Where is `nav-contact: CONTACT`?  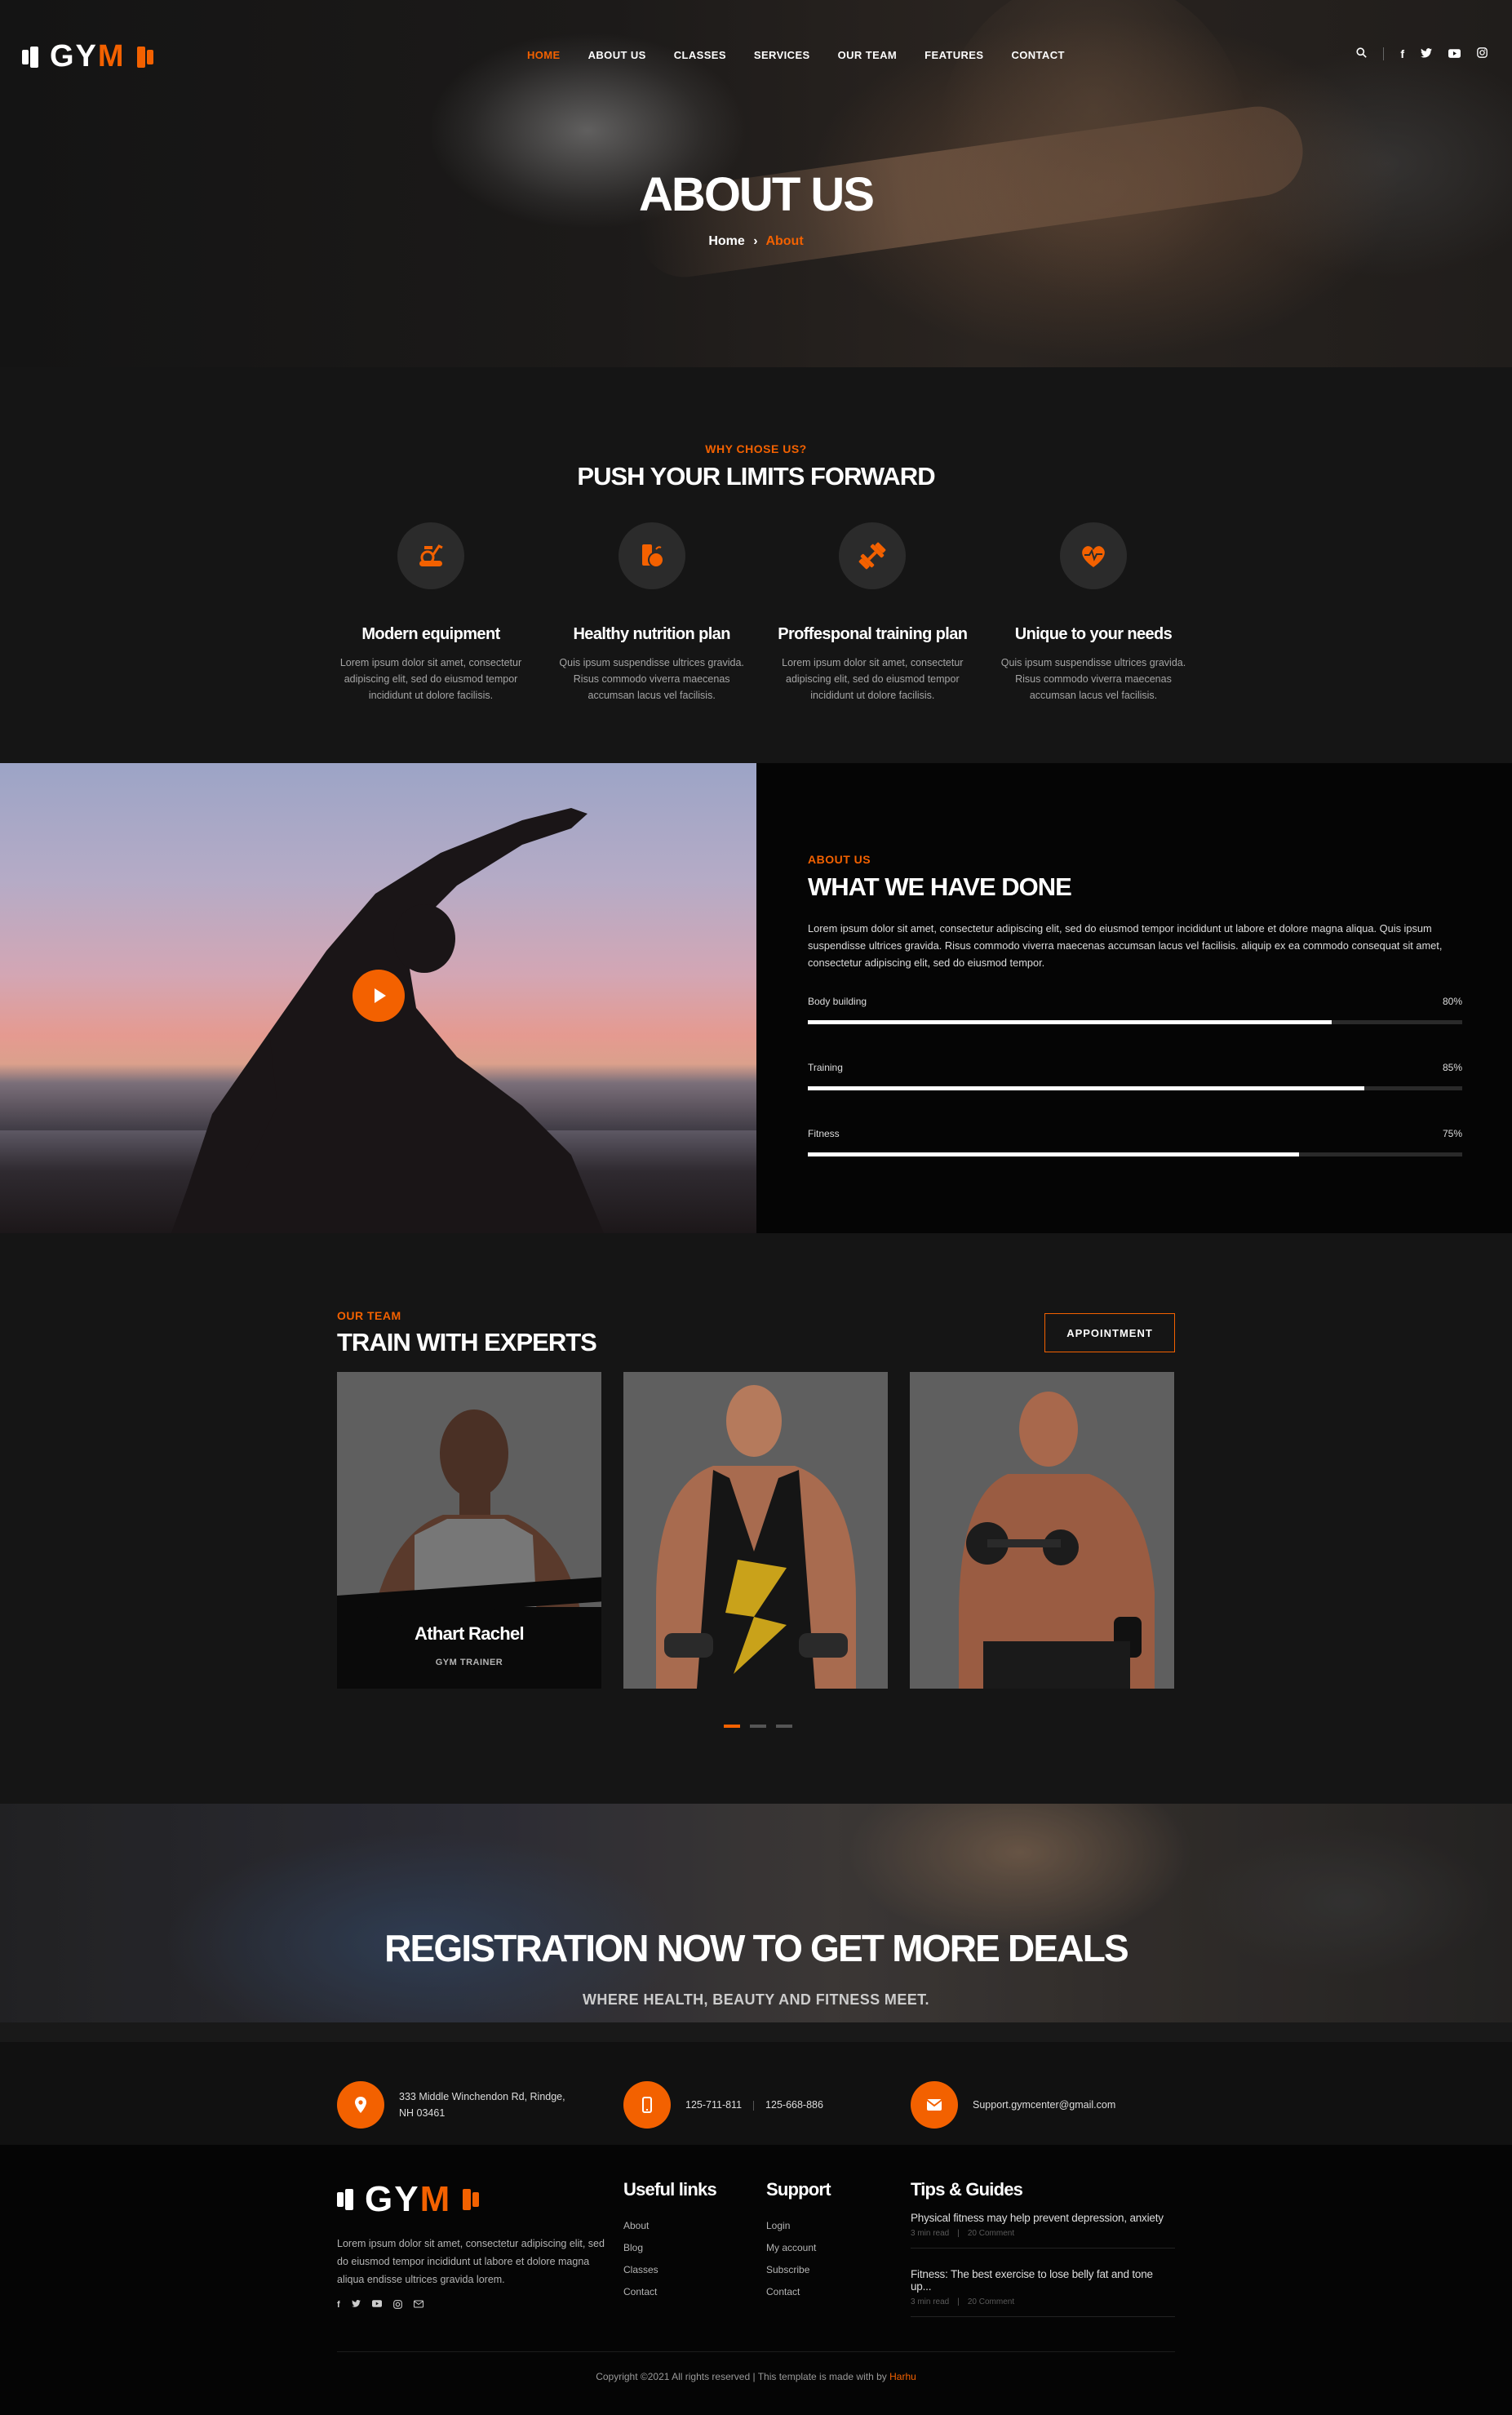
nav-contact: CONTACT is located at coordinates (1037, 55).